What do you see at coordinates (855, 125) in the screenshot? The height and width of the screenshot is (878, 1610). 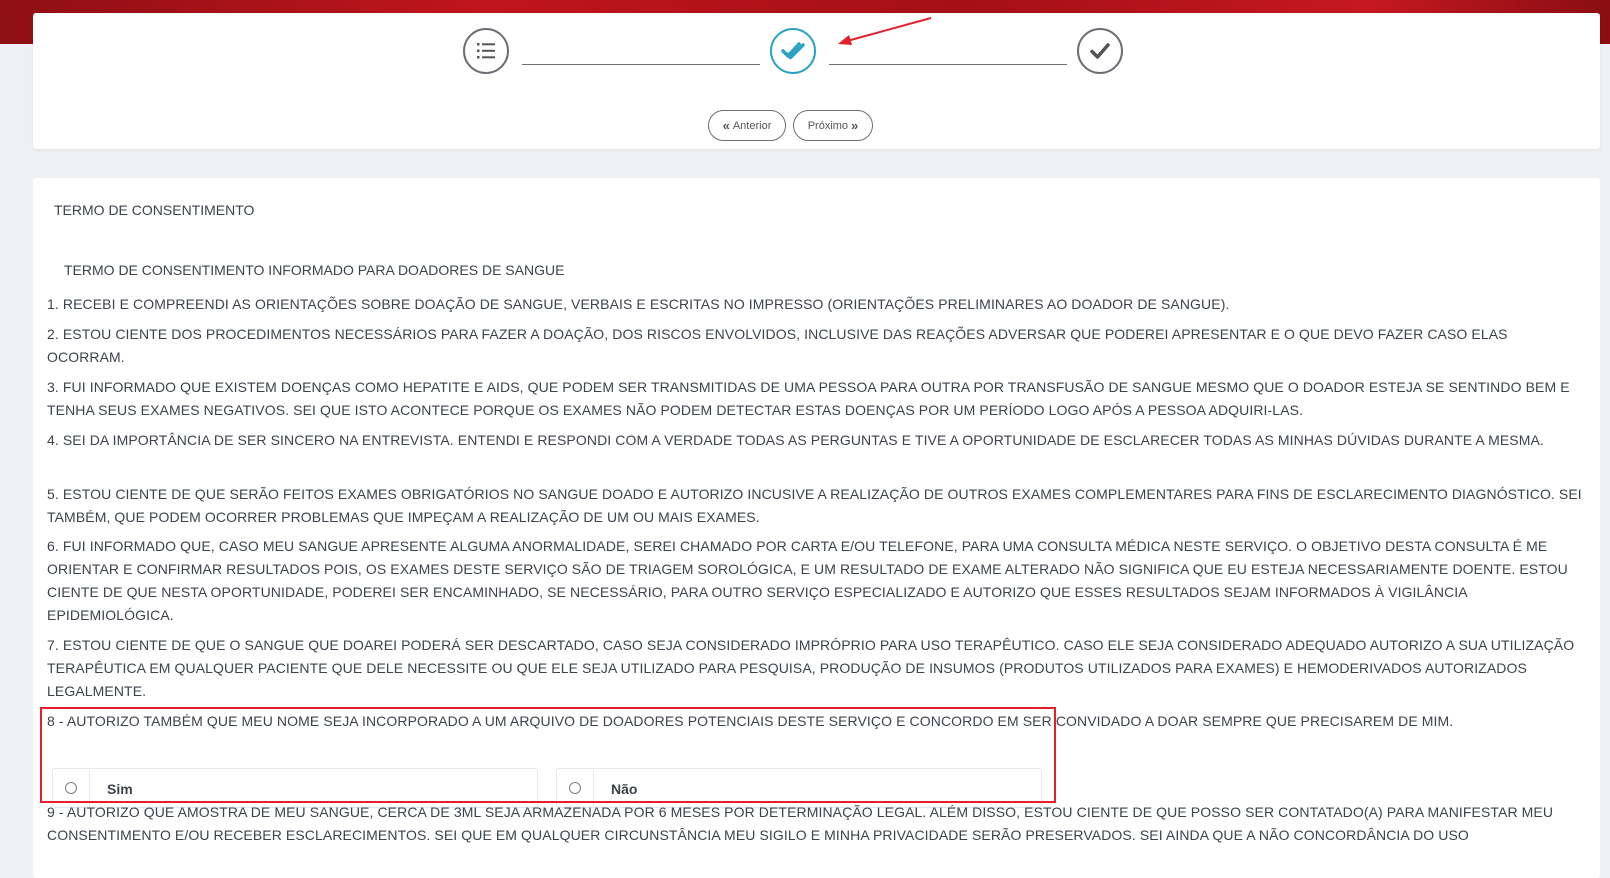 I see `double-chevron-right-icon: »` at bounding box center [855, 125].